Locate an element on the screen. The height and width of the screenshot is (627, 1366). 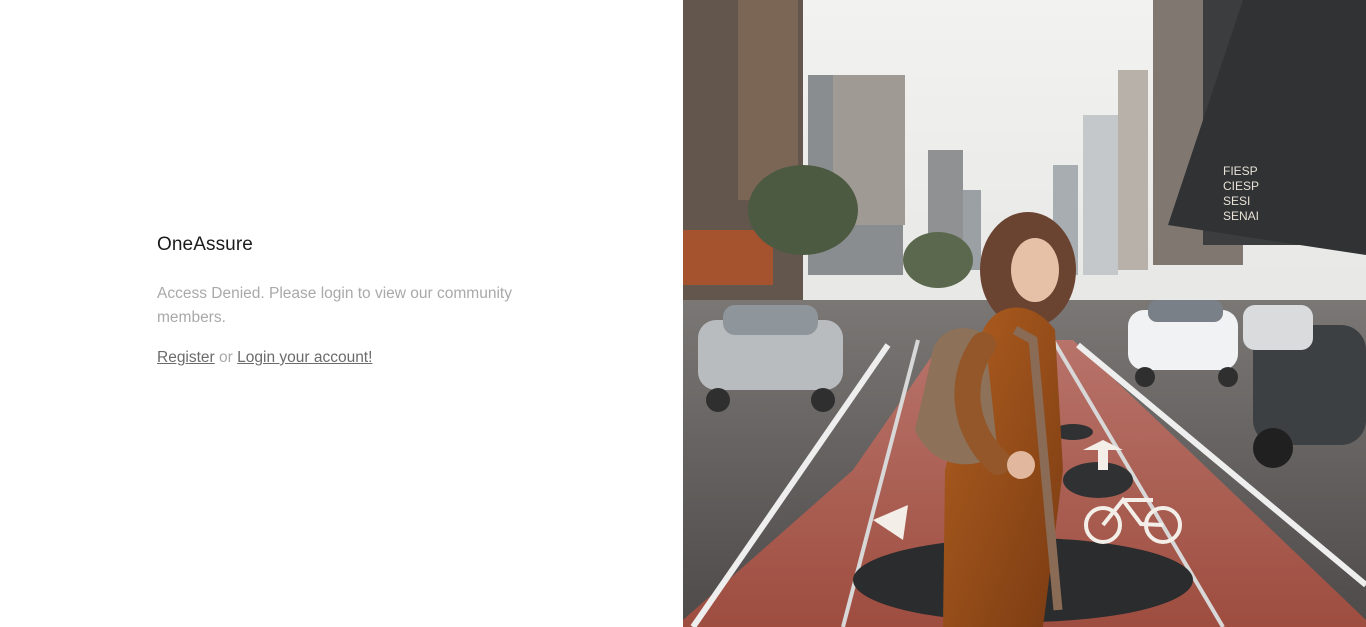
brand-title: OneAssure is located at coordinates (205, 244).